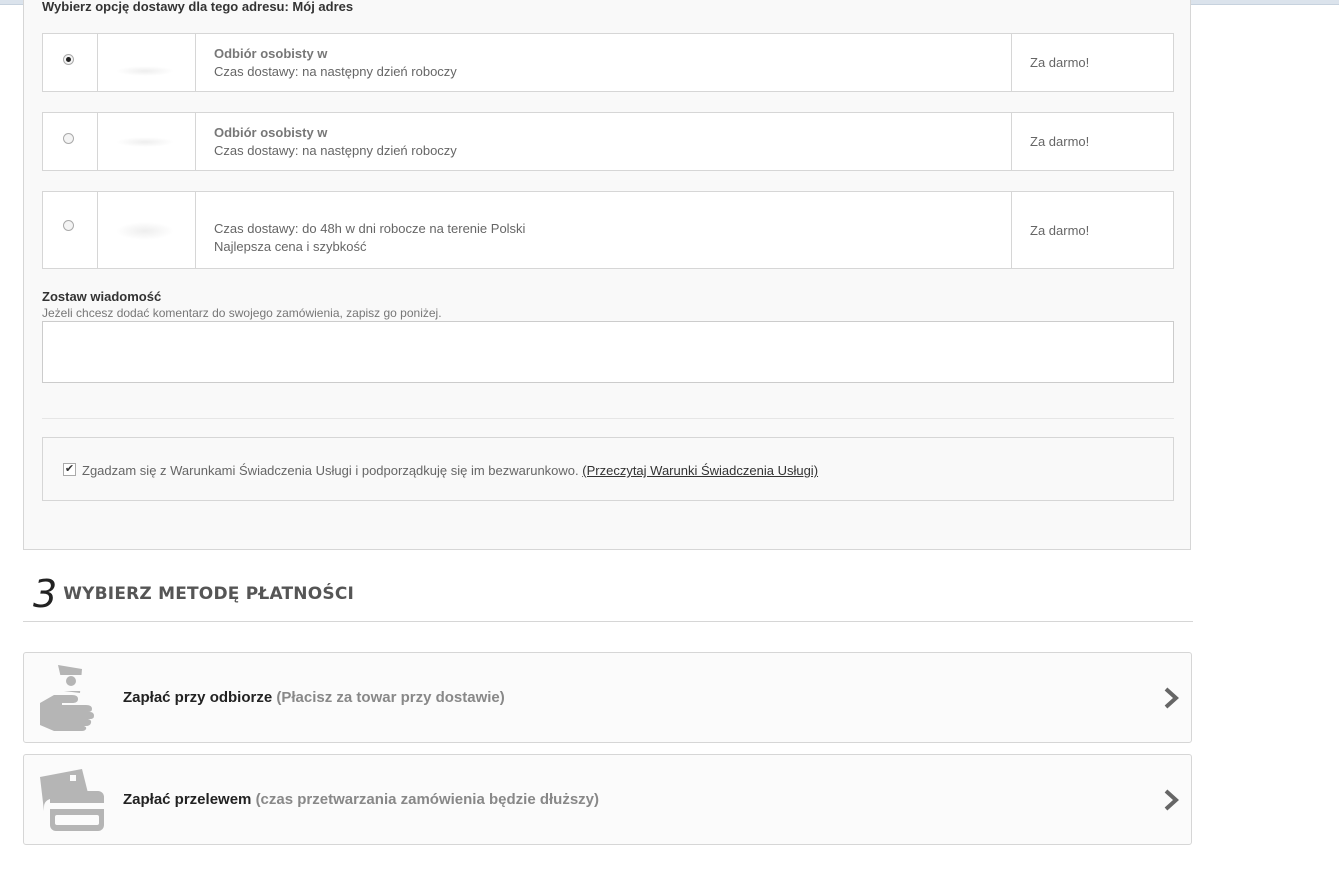 Image resolution: width=1339 pixels, height=873 pixels. Describe the element at coordinates (608, 418) in the screenshot. I see `divider` at that location.